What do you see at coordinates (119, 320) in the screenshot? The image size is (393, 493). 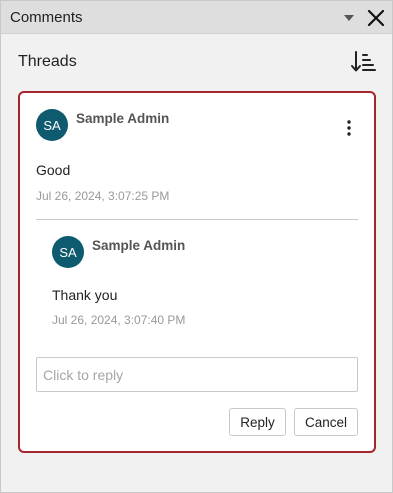 I see `reply-timestamp: Jul 26, 2024, 3:07:40 PM` at bounding box center [119, 320].